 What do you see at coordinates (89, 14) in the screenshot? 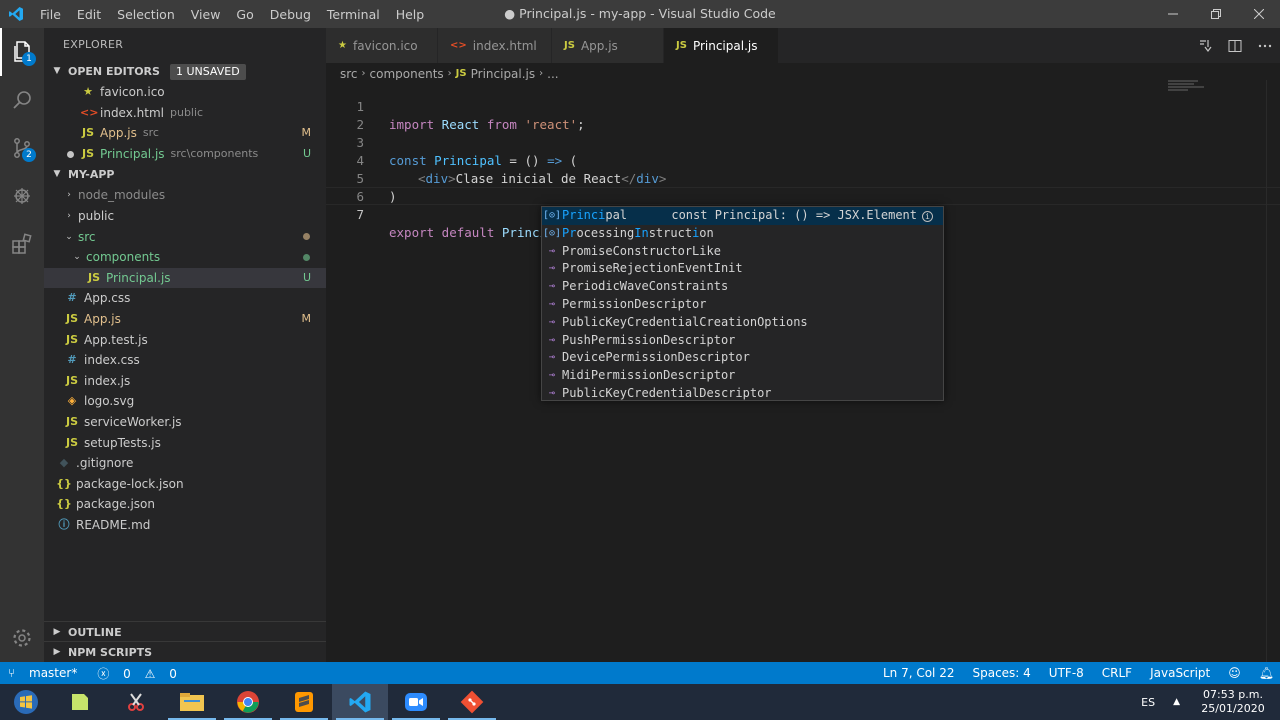
I see `menu-edit: Edit` at bounding box center [89, 14].